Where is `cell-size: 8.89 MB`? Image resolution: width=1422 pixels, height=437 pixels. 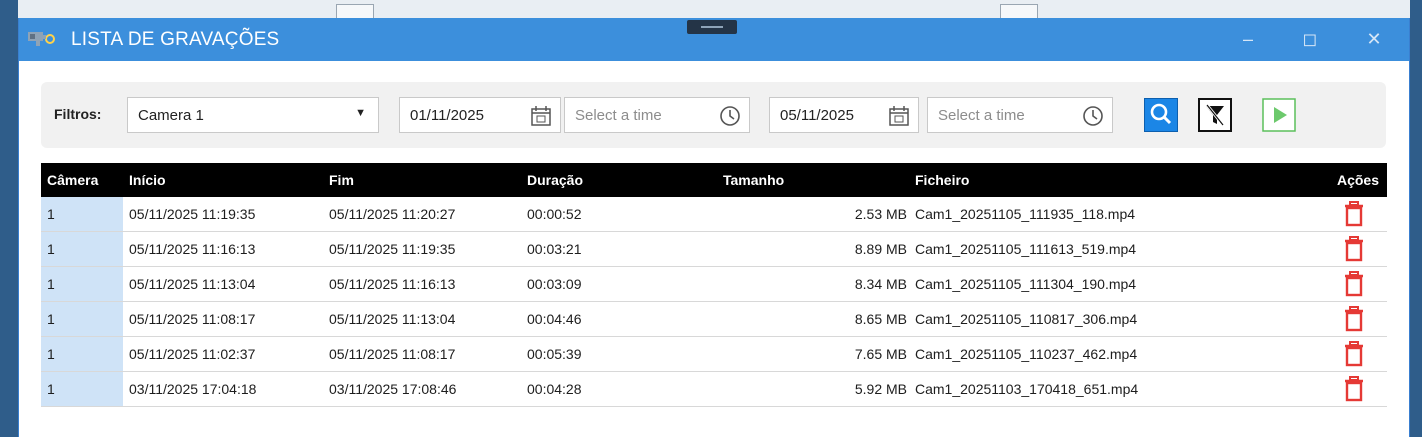 cell-size: 8.89 MB is located at coordinates (880, 249).